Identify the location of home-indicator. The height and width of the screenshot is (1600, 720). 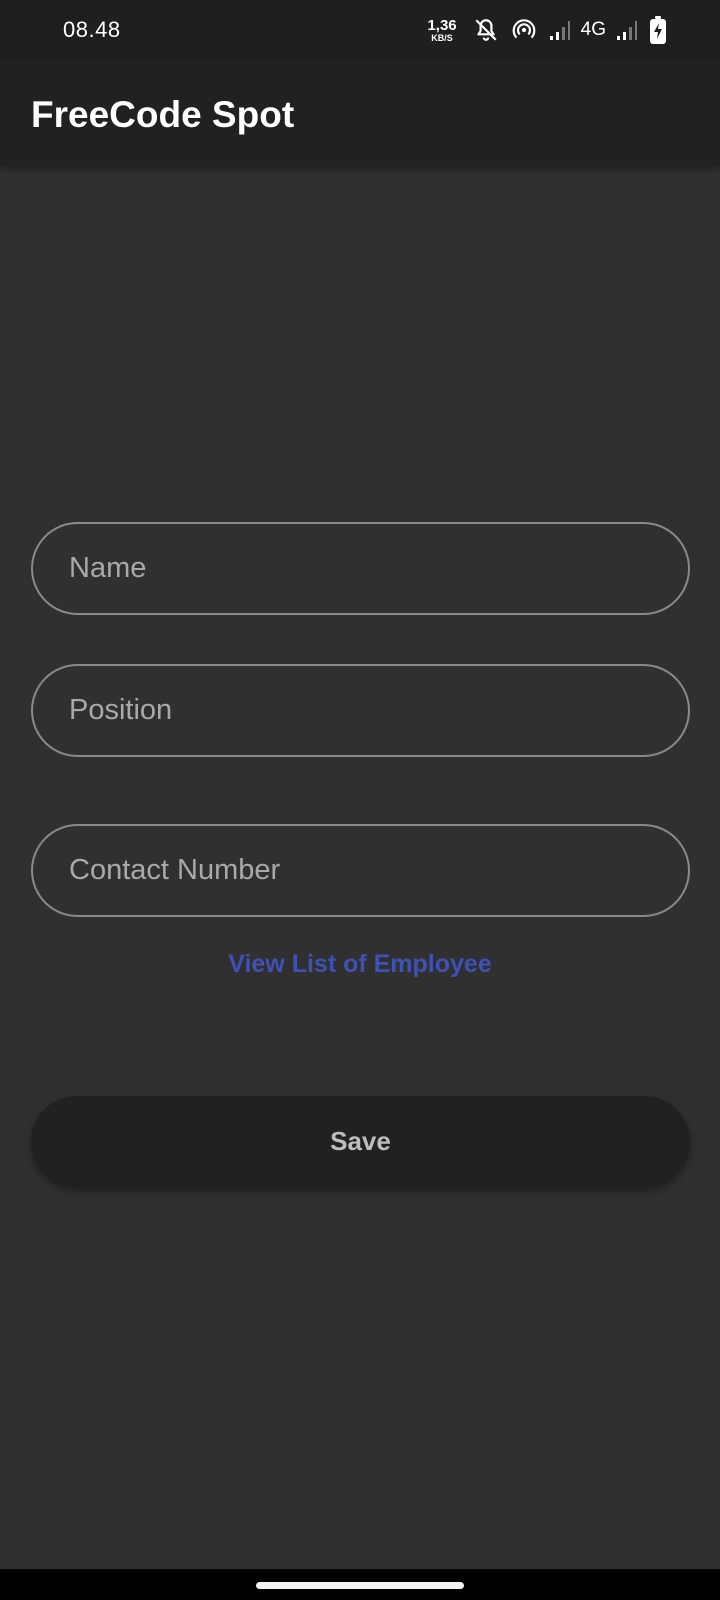
(360, 1585).